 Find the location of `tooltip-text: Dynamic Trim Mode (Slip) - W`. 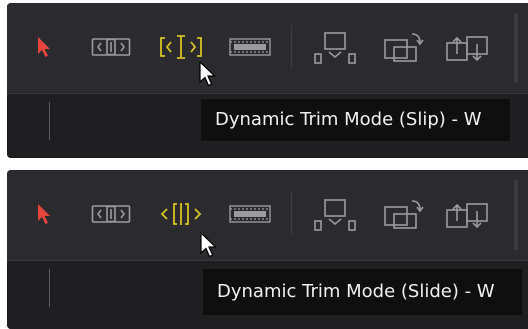

tooltip-text: Dynamic Trim Mode (Slip) - W is located at coordinates (348, 119).